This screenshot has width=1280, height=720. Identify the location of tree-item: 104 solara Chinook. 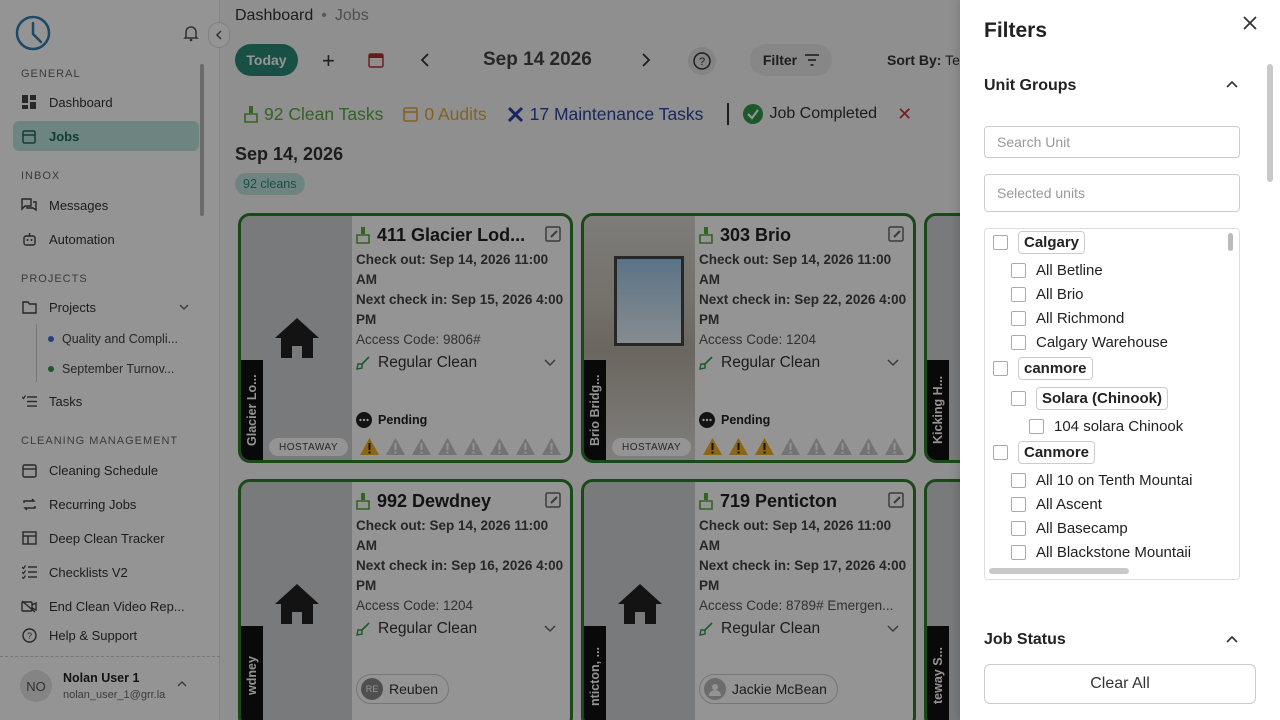
(1106, 426).